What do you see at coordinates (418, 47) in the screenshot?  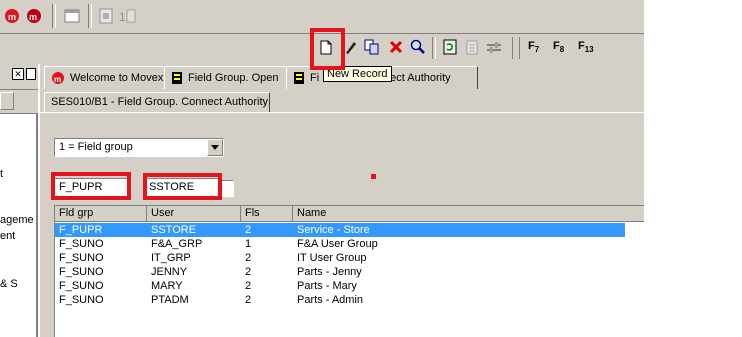 I see `search-icon` at bounding box center [418, 47].